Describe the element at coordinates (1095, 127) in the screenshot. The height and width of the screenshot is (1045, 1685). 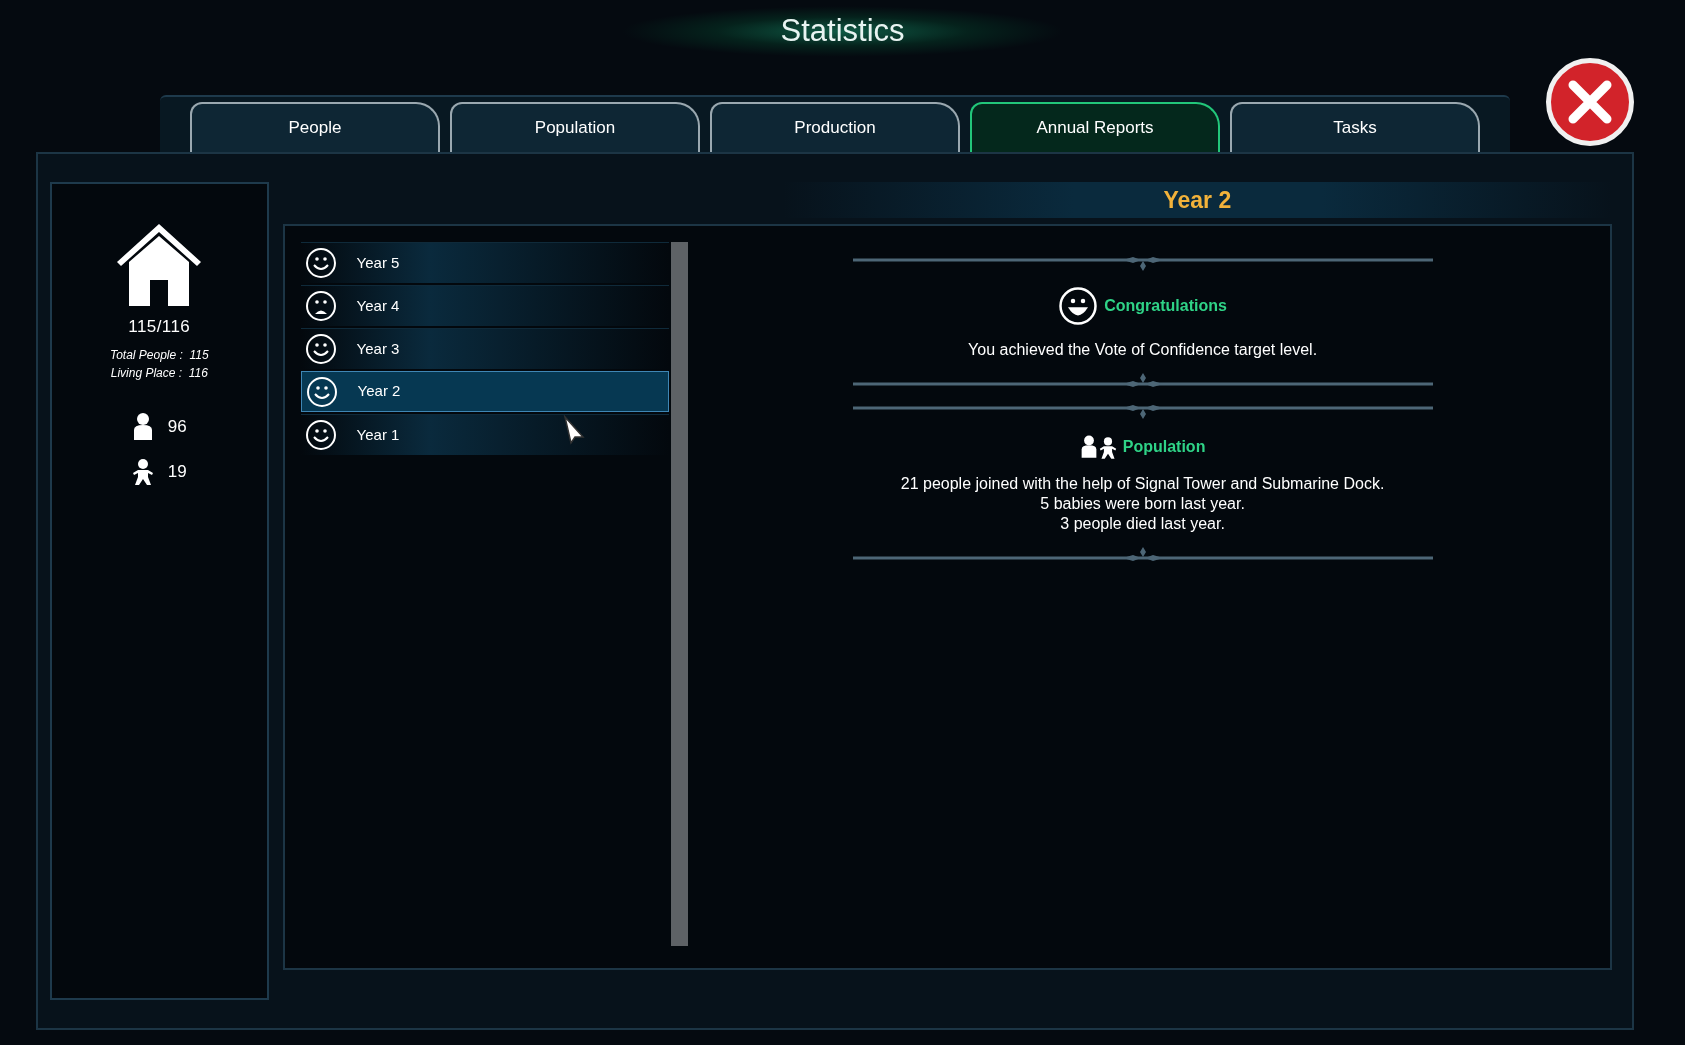
I see `tab: Annual Reports` at that location.